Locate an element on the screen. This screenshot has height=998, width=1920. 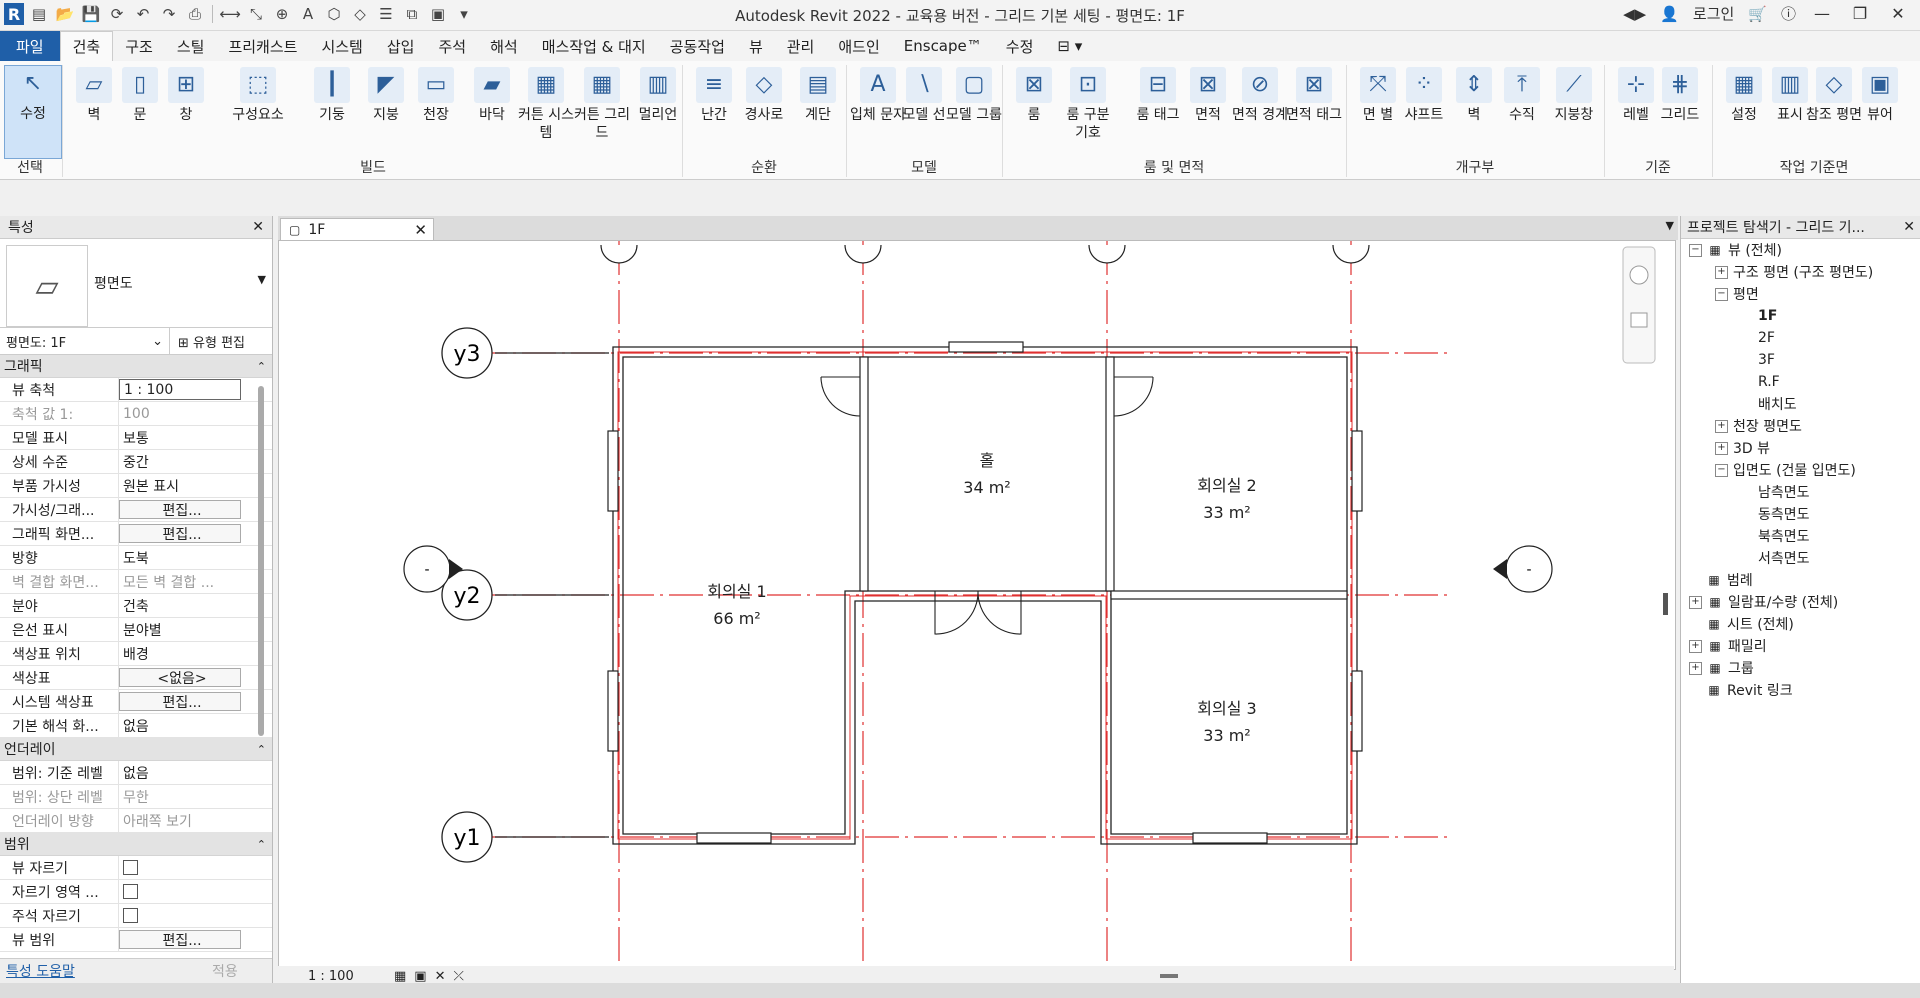
door-hall-east is located at coordinates (1133, 396).